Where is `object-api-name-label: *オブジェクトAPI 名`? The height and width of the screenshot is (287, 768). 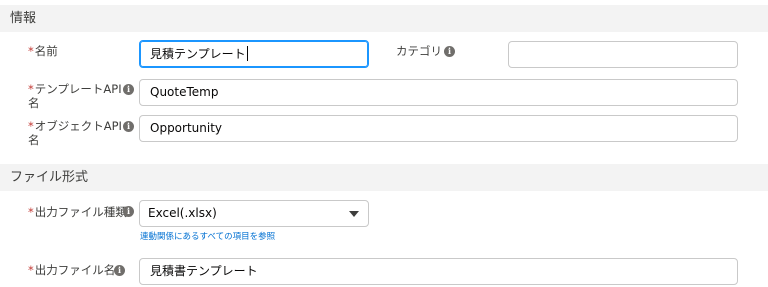
object-api-name-label: *オブジェクトAPI 名 is located at coordinates (75, 133).